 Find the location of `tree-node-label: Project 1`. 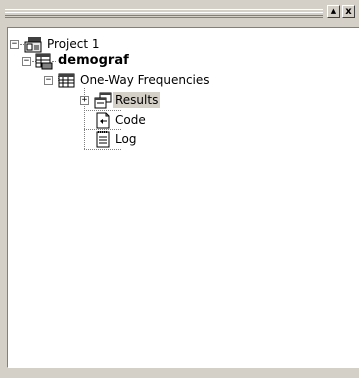

tree-node-label: Project 1 is located at coordinates (73, 44).